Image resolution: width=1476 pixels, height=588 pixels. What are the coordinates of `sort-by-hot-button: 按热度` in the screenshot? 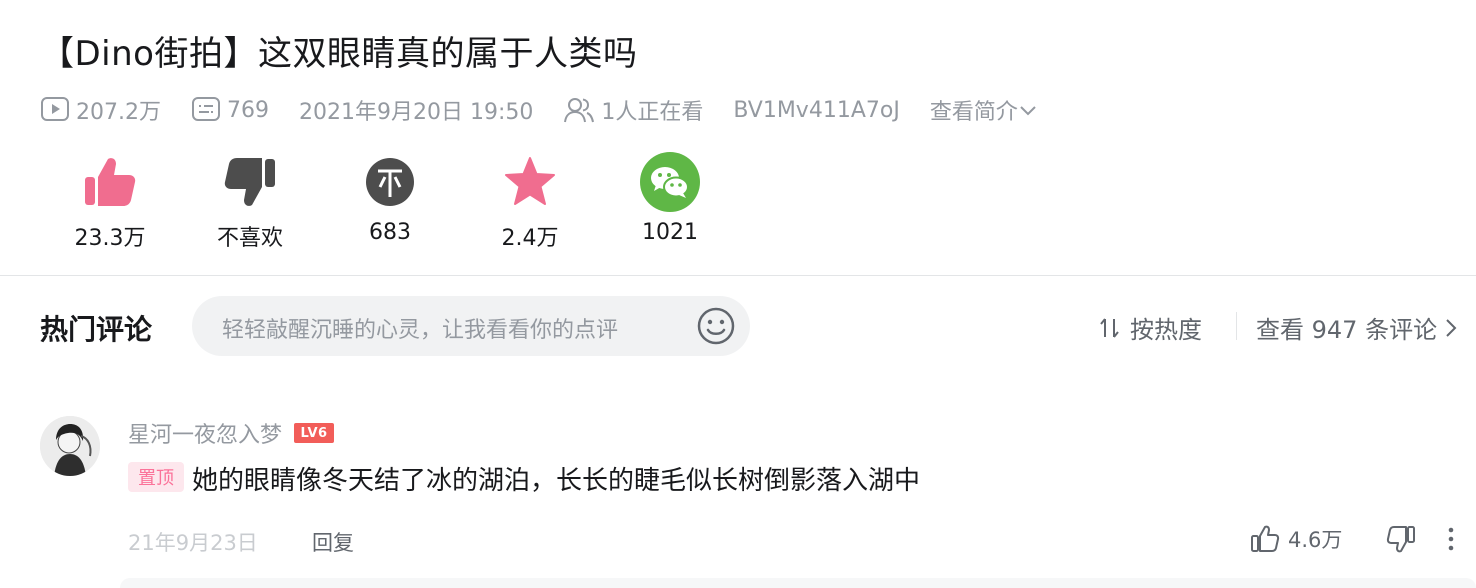 It's located at (1150, 327).